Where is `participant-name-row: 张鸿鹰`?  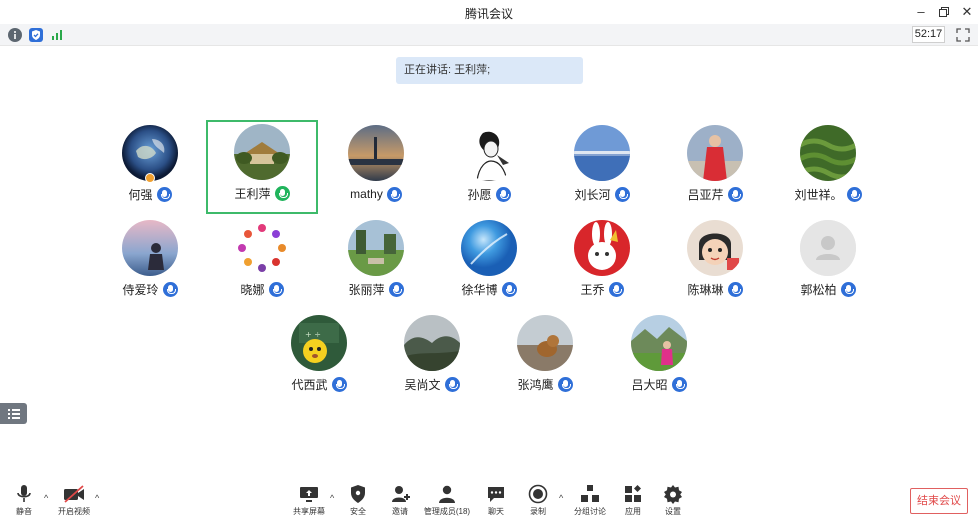 participant-name-row: 张鸿鹰 is located at coordinates (545, 384).